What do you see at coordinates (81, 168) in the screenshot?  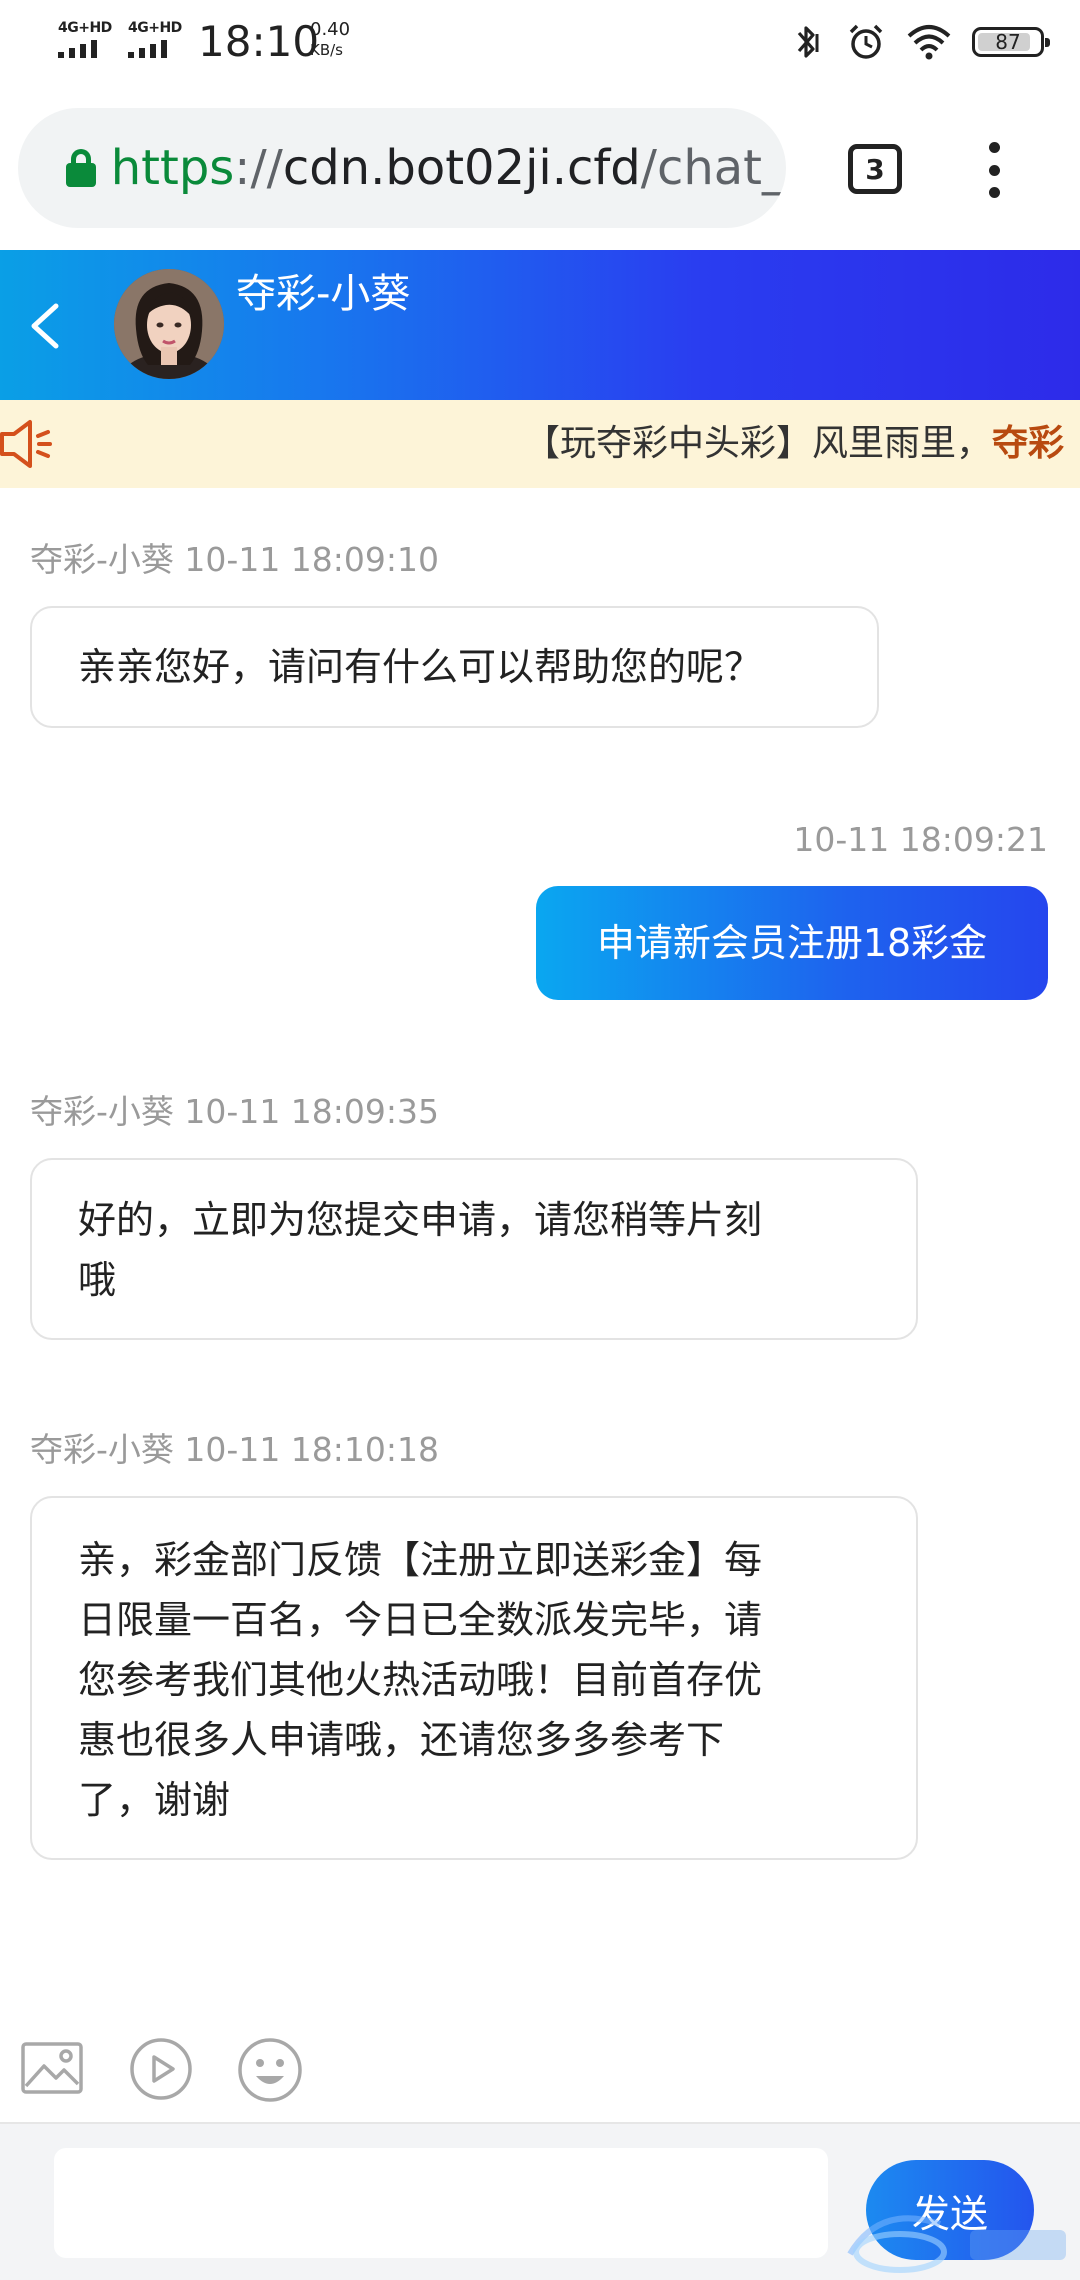 I see `lock-icon` at bounding box center [81, 168].